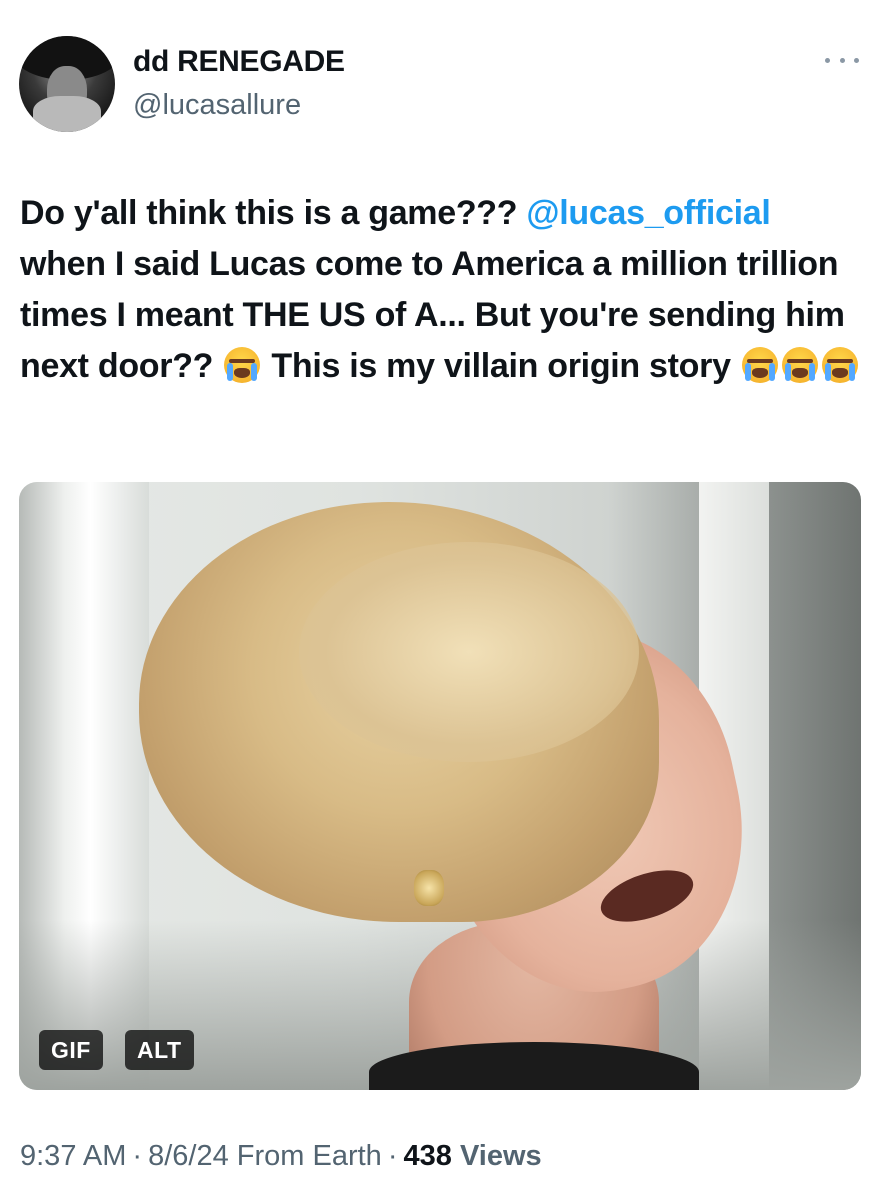  Describe the element at coordinates (71, 1050) in the screenshot. I see `gif-badge: GIF` at that location.